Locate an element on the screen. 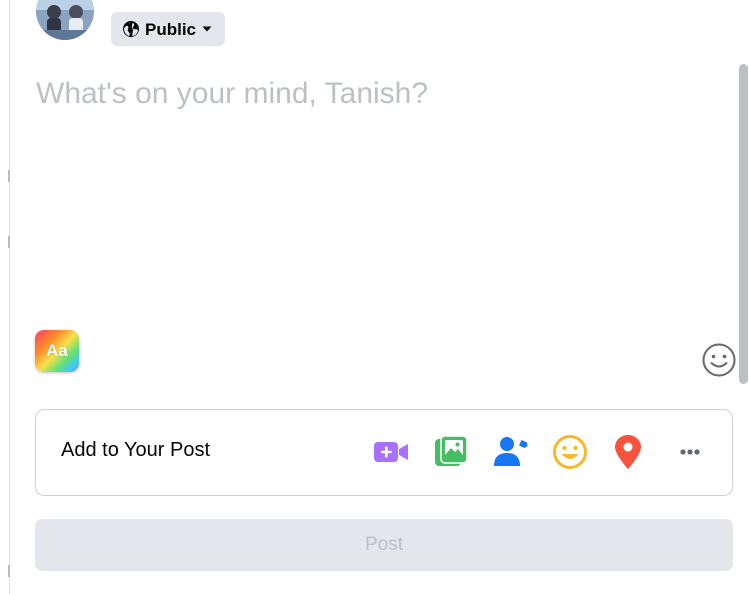  video-camera-icon is located at coordinates (391, 452).